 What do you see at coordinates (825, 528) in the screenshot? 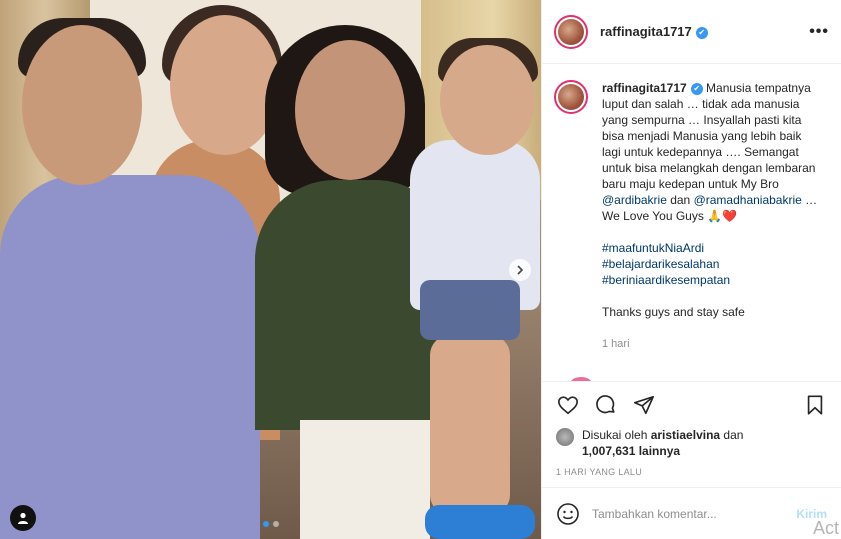
I see `watermark-text: Act` at bounding box center [825, 528].